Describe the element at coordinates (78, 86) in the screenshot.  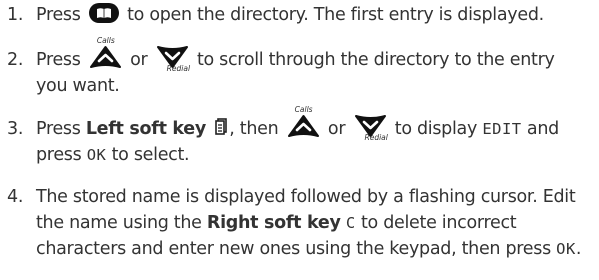
I see `step-text-continued: you want.` at that location.